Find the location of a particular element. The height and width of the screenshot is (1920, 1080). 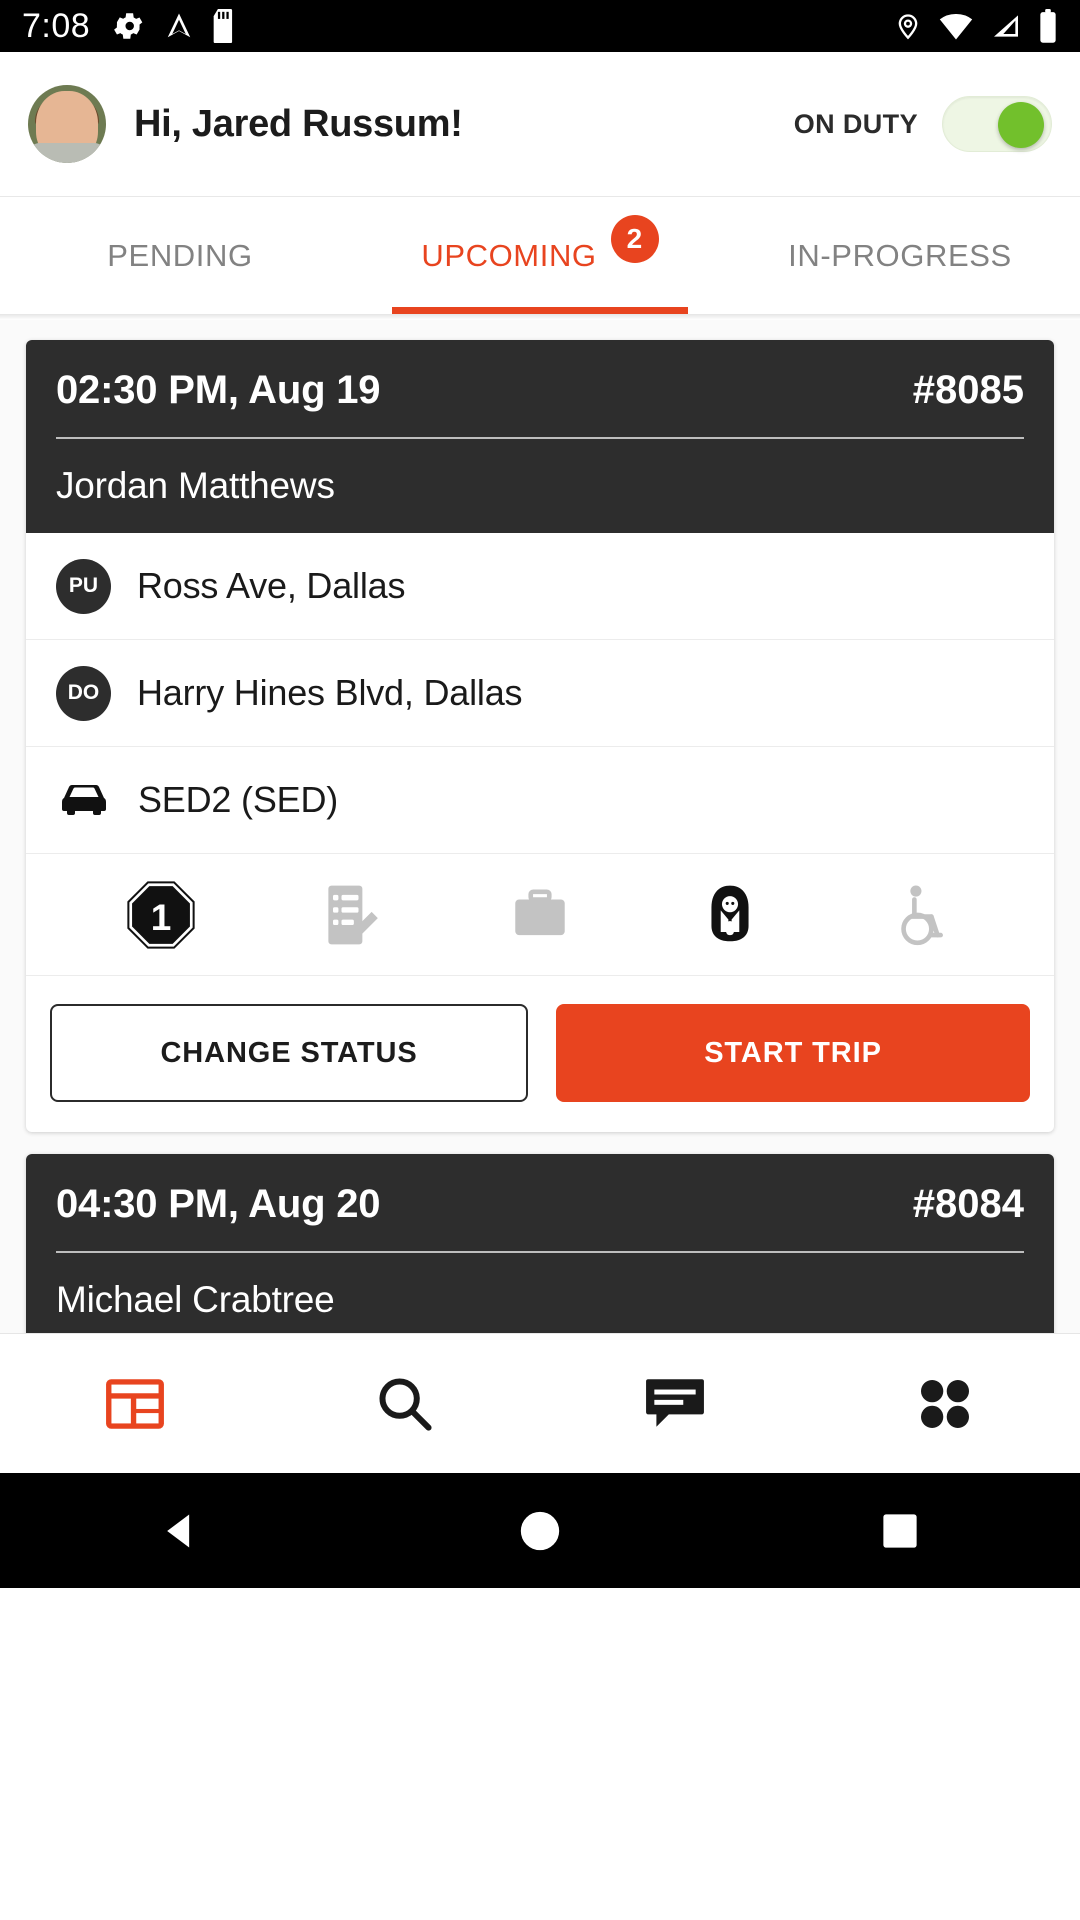

avatar-shirt is located at coordinates (67, 153).